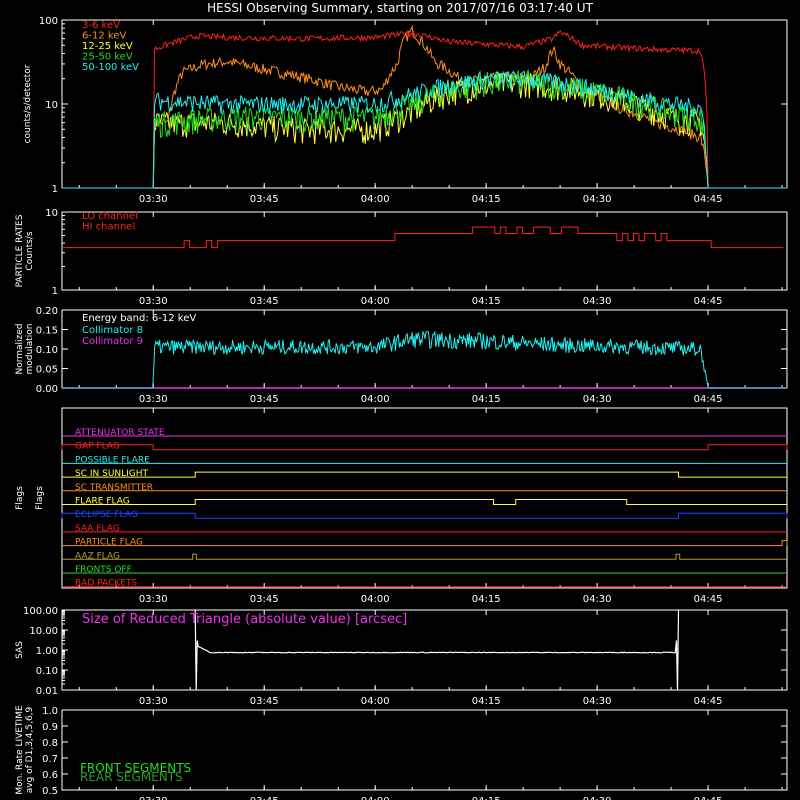 The image size is (800, 800). I want to click on flag-label: BAD PACKETS, so click(106, 584).